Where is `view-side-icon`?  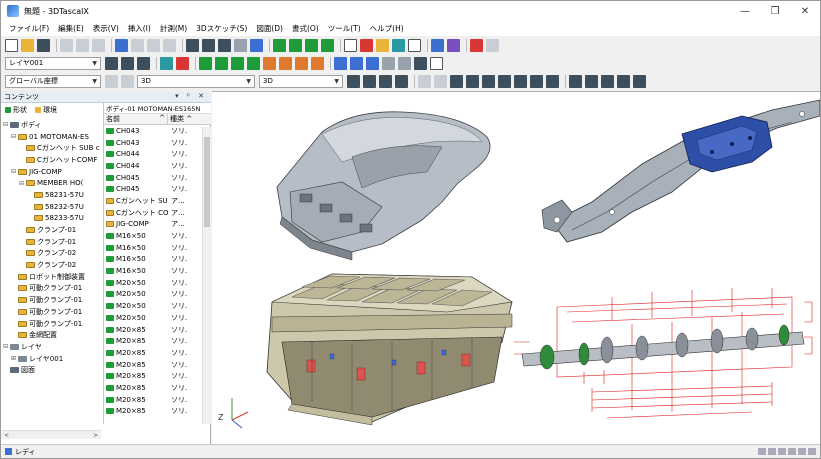 view-side-icon is located at coordinates (311, 45).